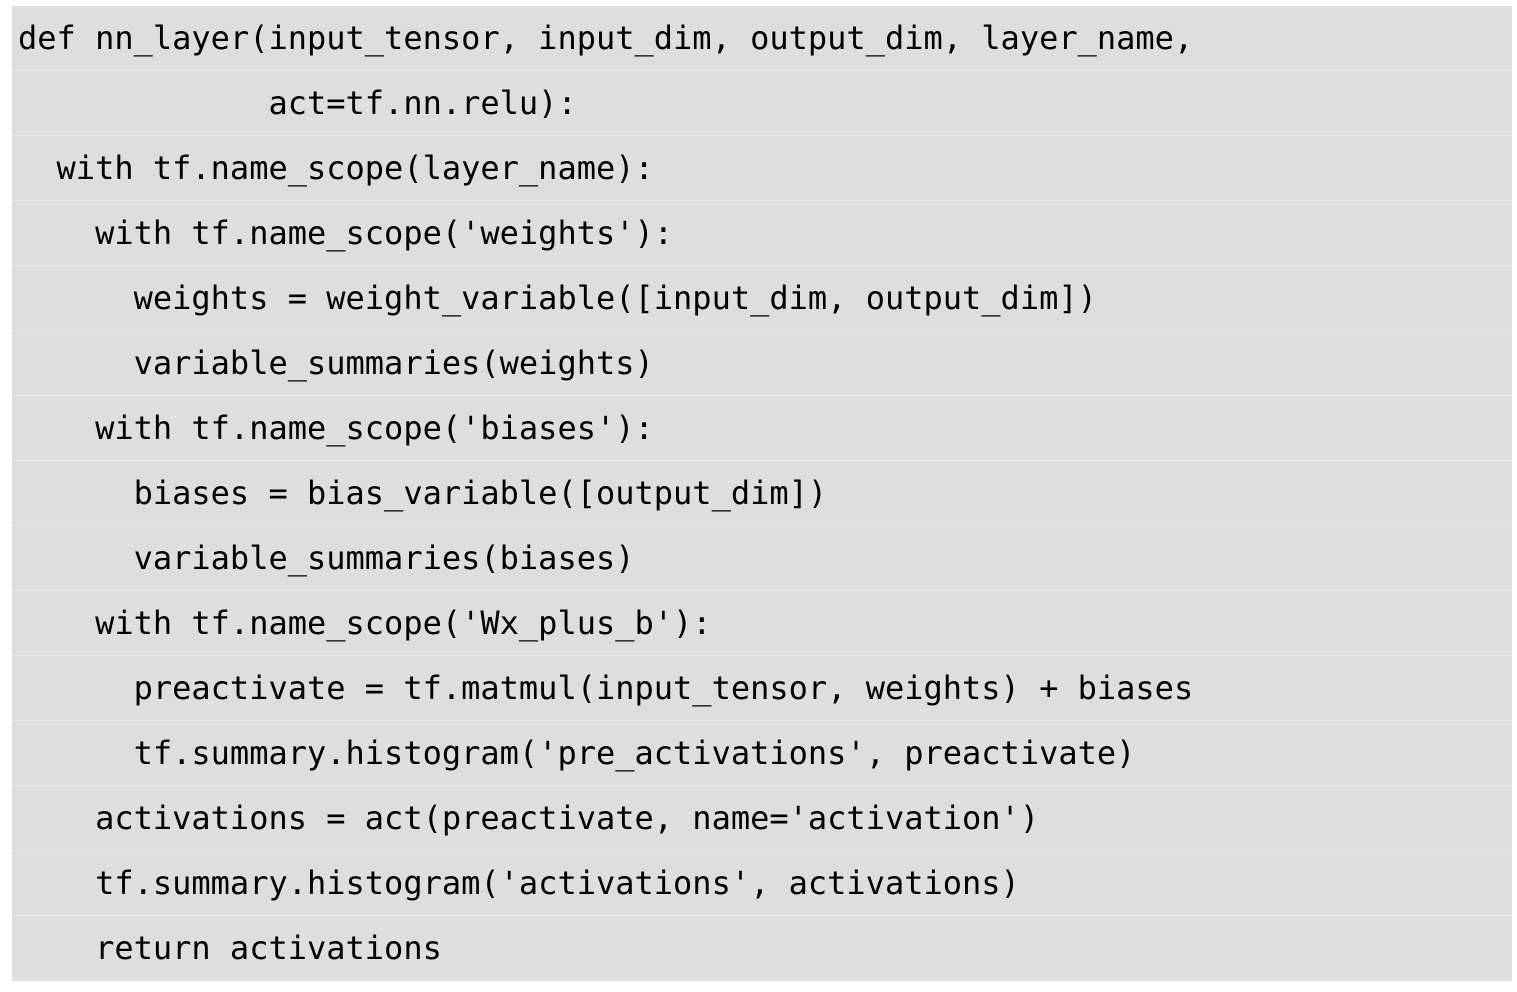 Image resolution: width=1517 pixels, height=992 pixels. What do you see at coordinates (762, 558) in the screenshot?
I see `code-line-9: variable_summaries(biases)` at bounding box center [762, 558].